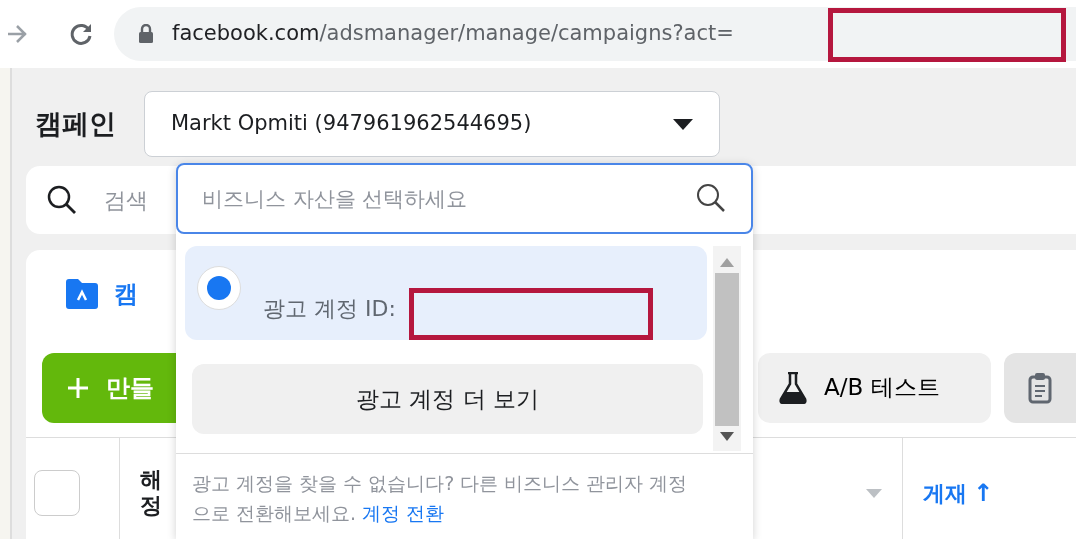 This screenshot has width=1076, height=539. What do you see at coordinates (464, 490) in the screenshot?
I see `help-text: 광고 계정을 찾을 수 없습니다? 다른 비즈니스 관리자 계정으로 전환해보세요. 계정 전환` at bounding box center [464, 490].